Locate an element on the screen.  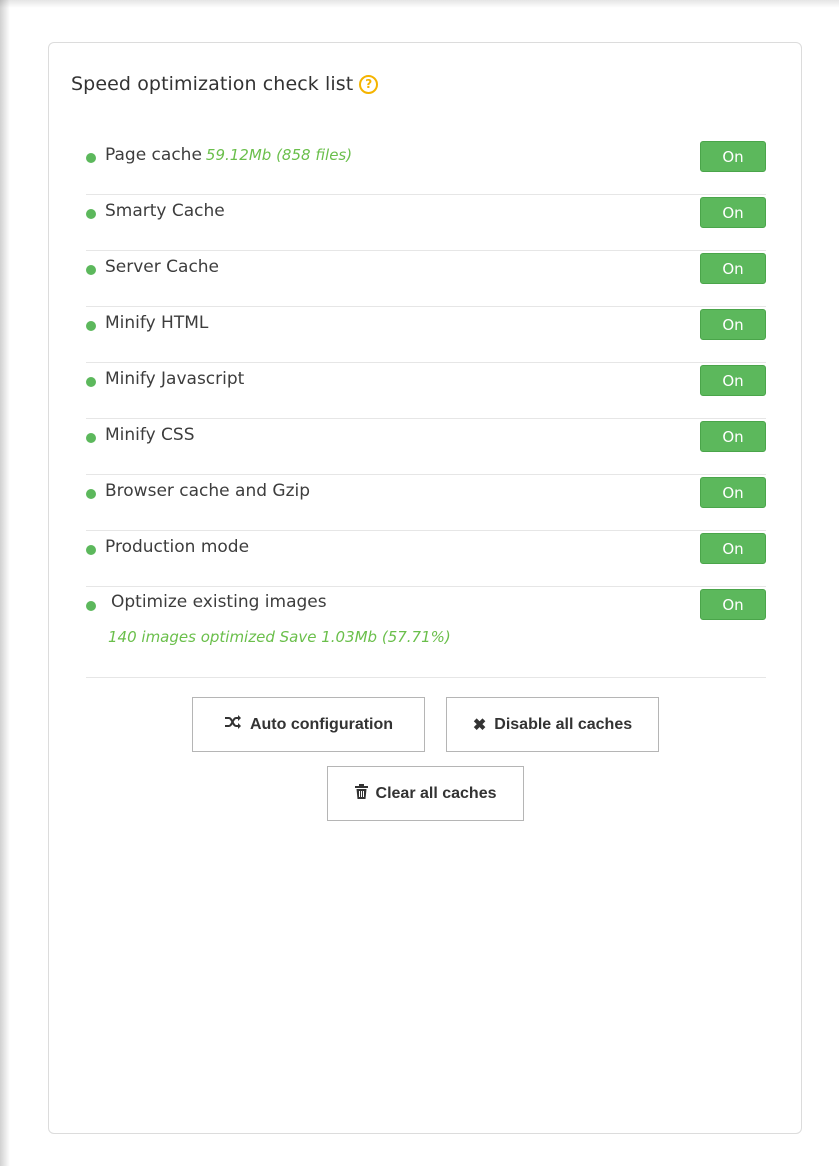
checklist-label: Minify CSS is located at coordinates (150, 435).